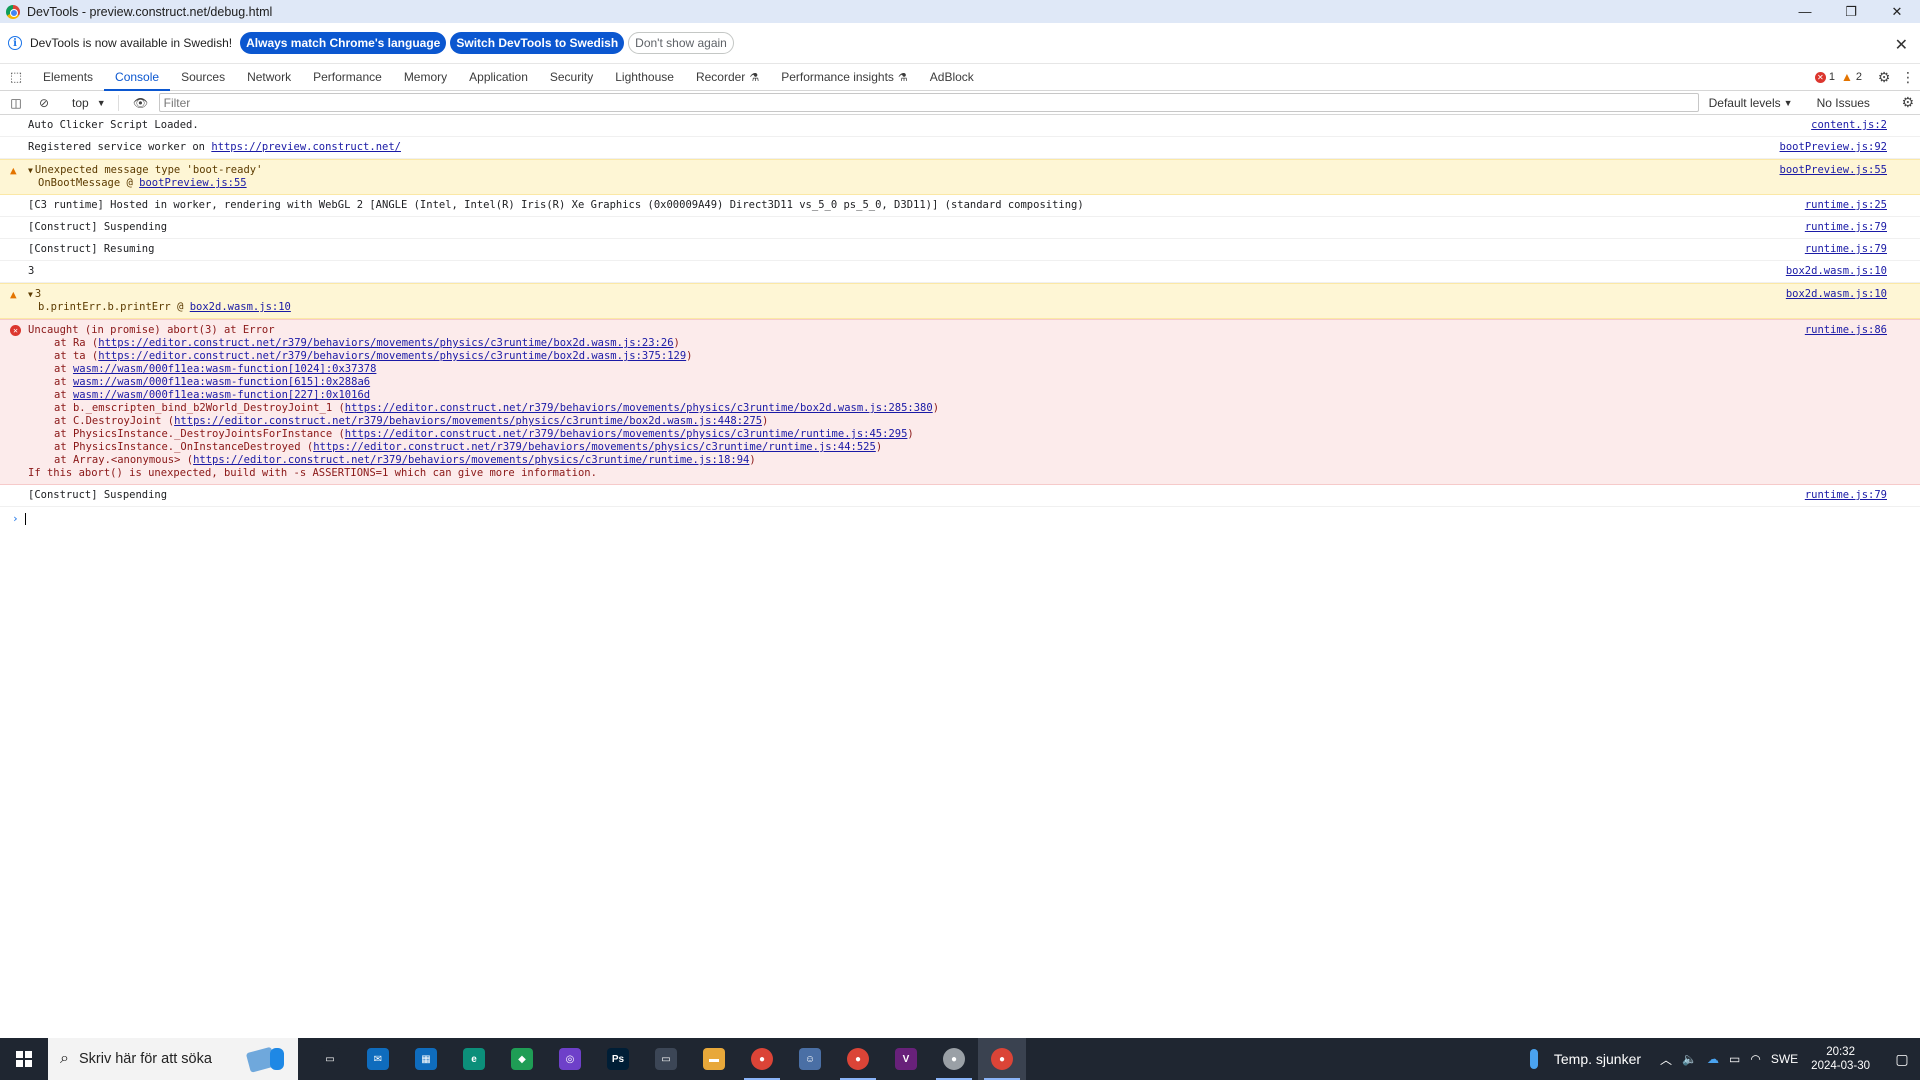  I want to click on weather-widget: Temp. sjunker, so click(1585, 1059).